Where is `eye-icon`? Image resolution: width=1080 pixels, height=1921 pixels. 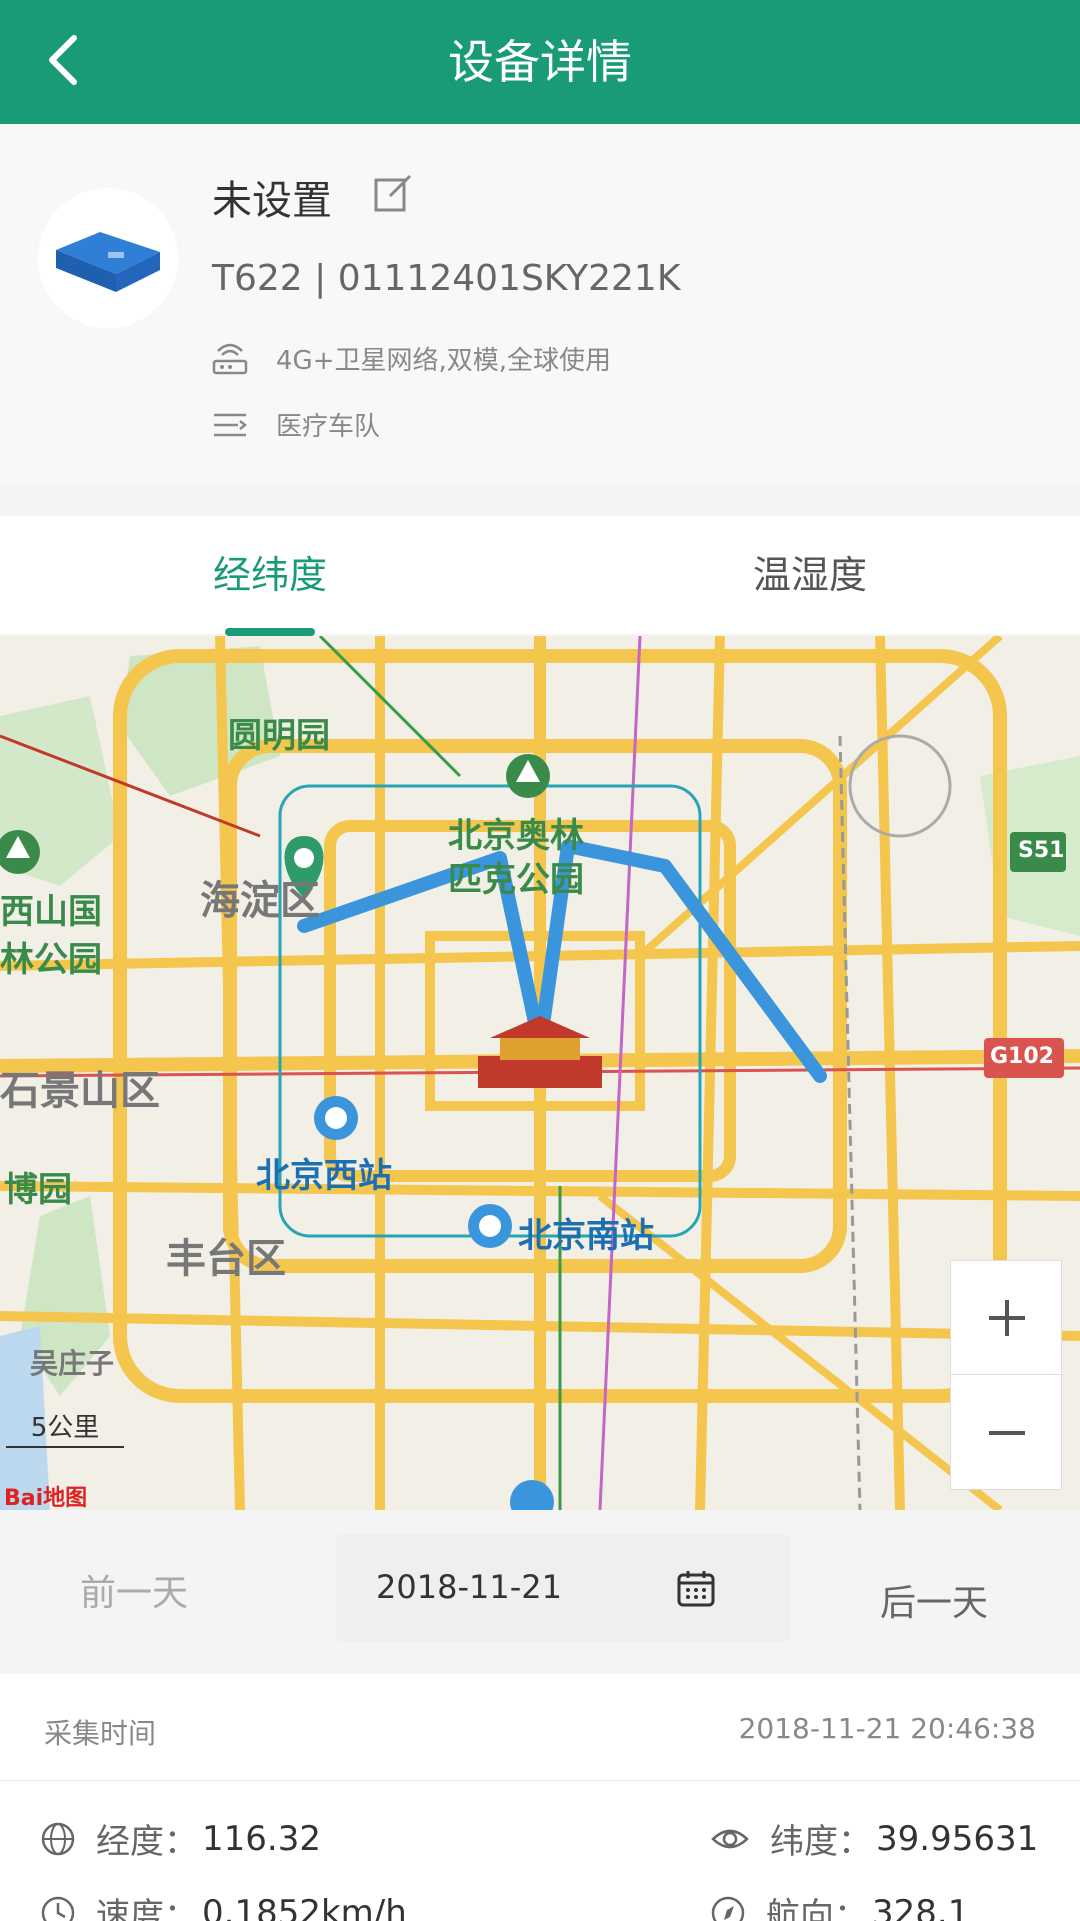 eye-icon is located at coordinates (730, 1838).